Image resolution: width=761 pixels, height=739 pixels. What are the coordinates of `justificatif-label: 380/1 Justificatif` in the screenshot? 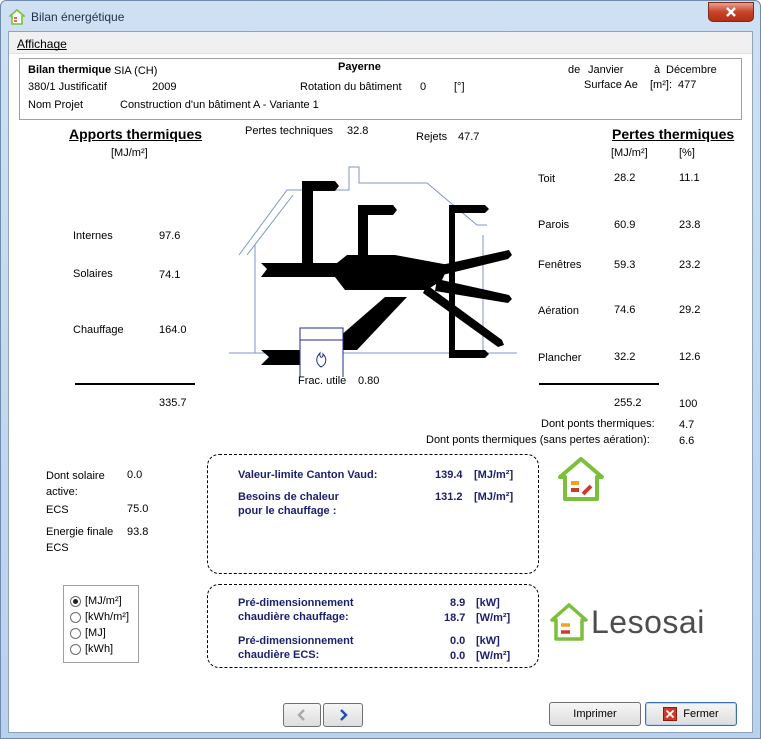 It's located at (67, 87).